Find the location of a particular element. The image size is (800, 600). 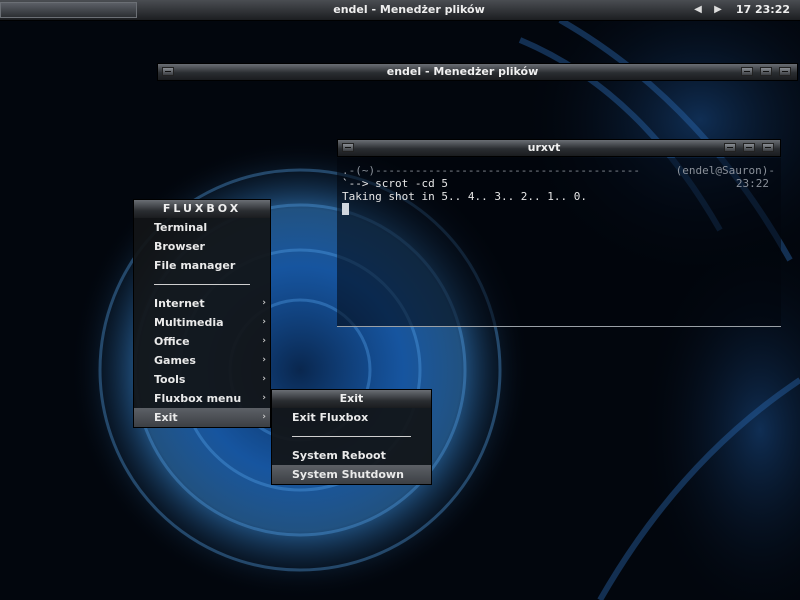

menu-item-label: Internet is located at coordinates (179, 303).